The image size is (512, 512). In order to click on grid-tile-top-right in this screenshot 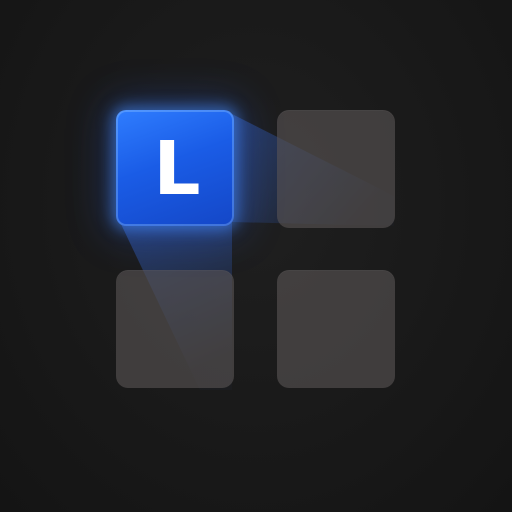, I will do `click(336, 169)`.